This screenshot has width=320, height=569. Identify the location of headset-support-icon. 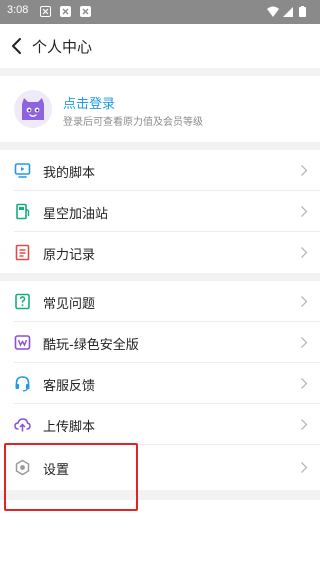
(22, 384).